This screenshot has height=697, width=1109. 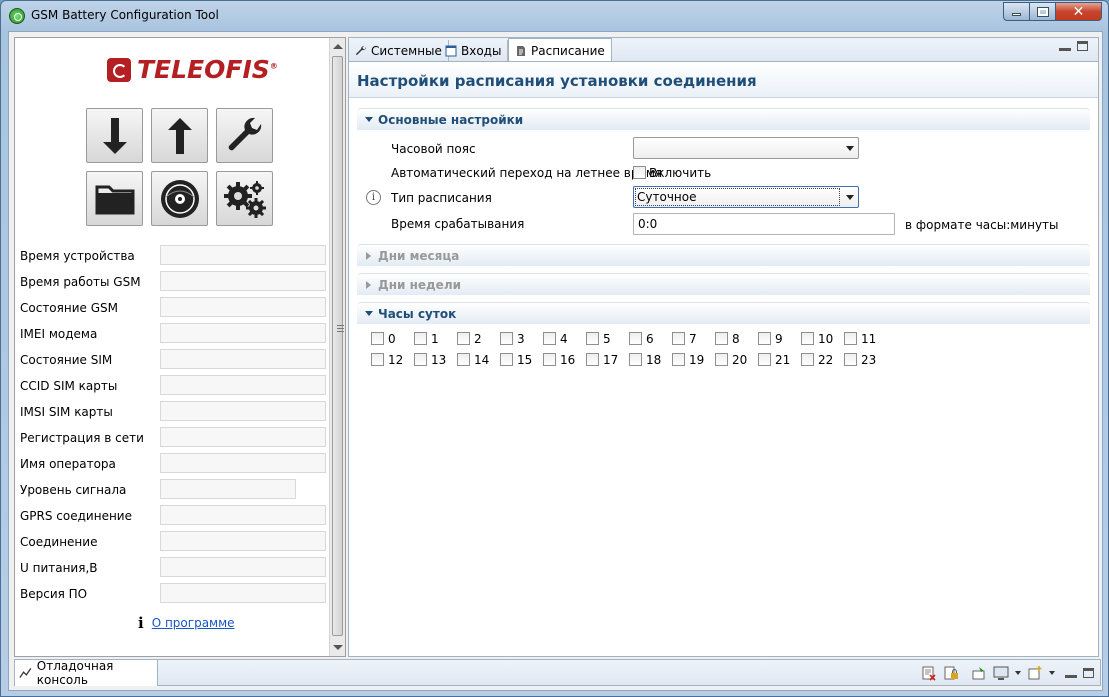 I want to click on hour-label: 10, so click(x=826, y=339).